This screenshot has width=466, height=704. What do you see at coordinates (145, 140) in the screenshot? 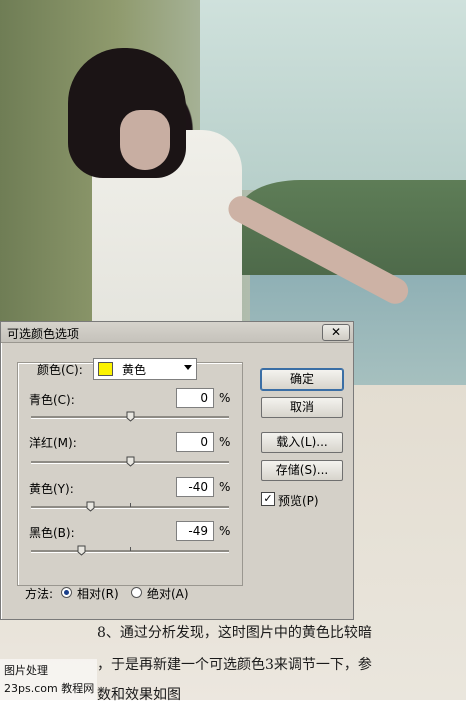
I see `girl-face` at bounding box center [145, 140].